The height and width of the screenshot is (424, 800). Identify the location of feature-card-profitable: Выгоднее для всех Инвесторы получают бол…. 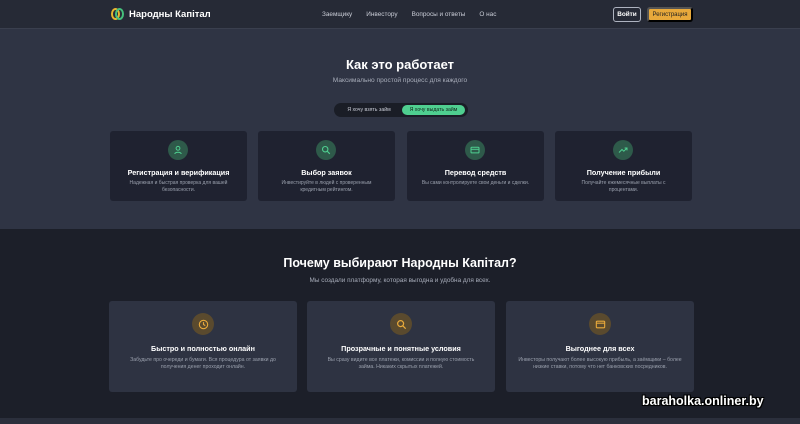
(600, 346).